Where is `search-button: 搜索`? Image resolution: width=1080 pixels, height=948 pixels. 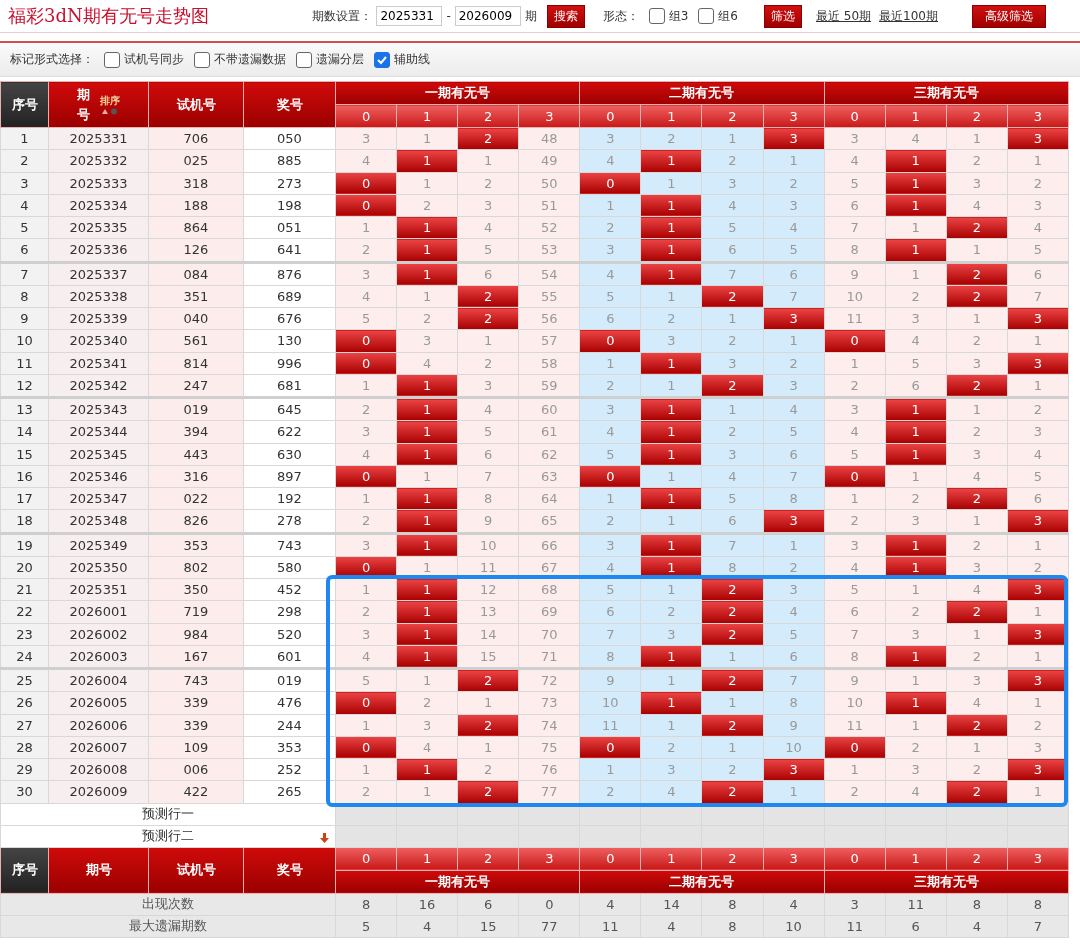 search-button: 搜索 is located at coordinates (565, 16).